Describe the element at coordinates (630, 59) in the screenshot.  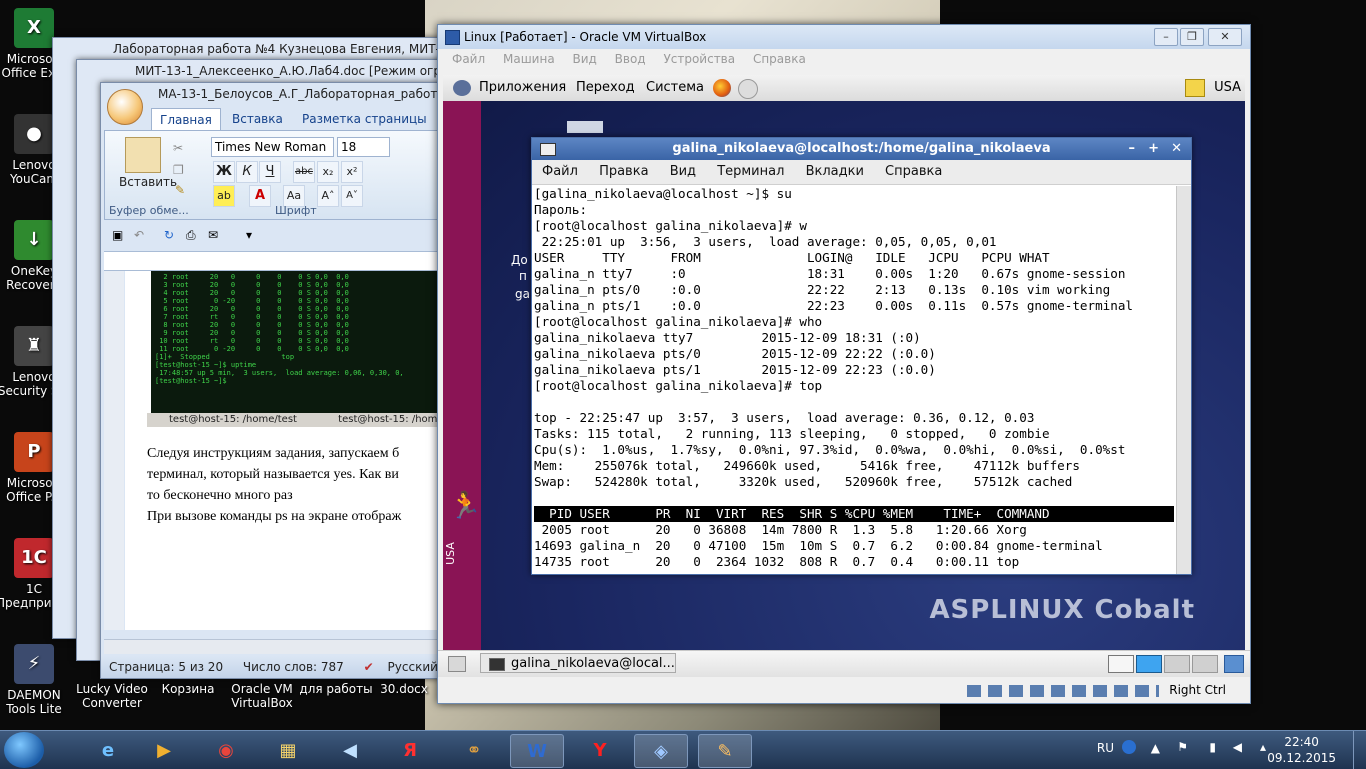
I see `menu-input: Ввод` at that location.